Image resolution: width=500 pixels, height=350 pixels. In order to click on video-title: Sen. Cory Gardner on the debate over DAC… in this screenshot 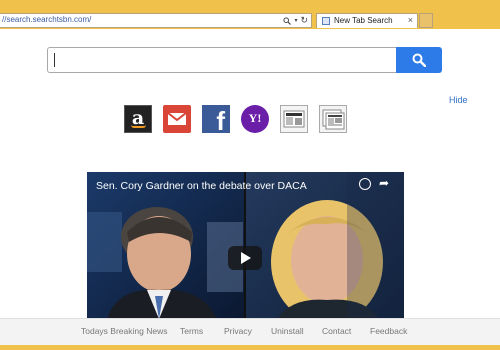, I will do `click(201, 186)`.